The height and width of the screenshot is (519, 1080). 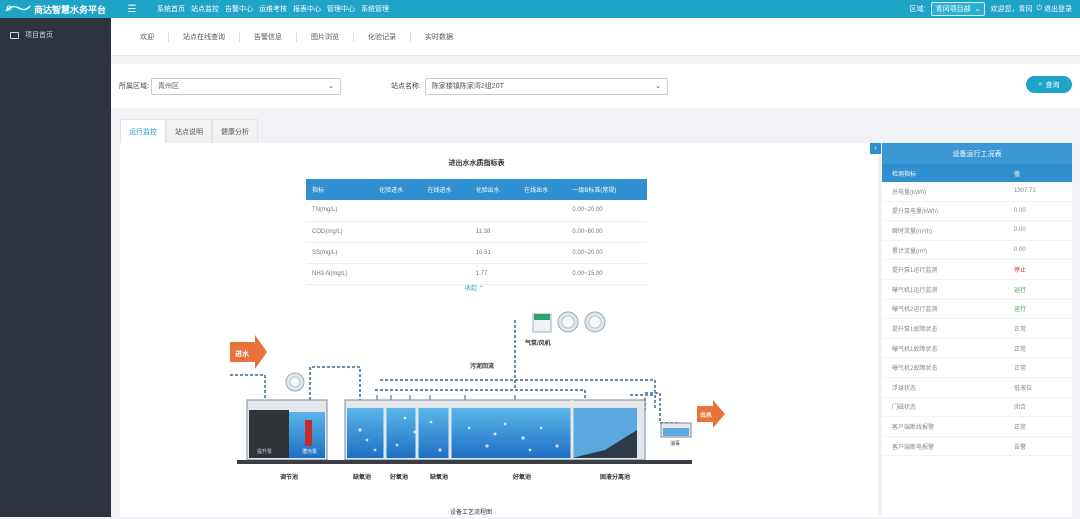 What do you see at coordinates (340, 211) in the screenshot?
I see `cell: TN(mg/L)` at bounding box center [340, 211].